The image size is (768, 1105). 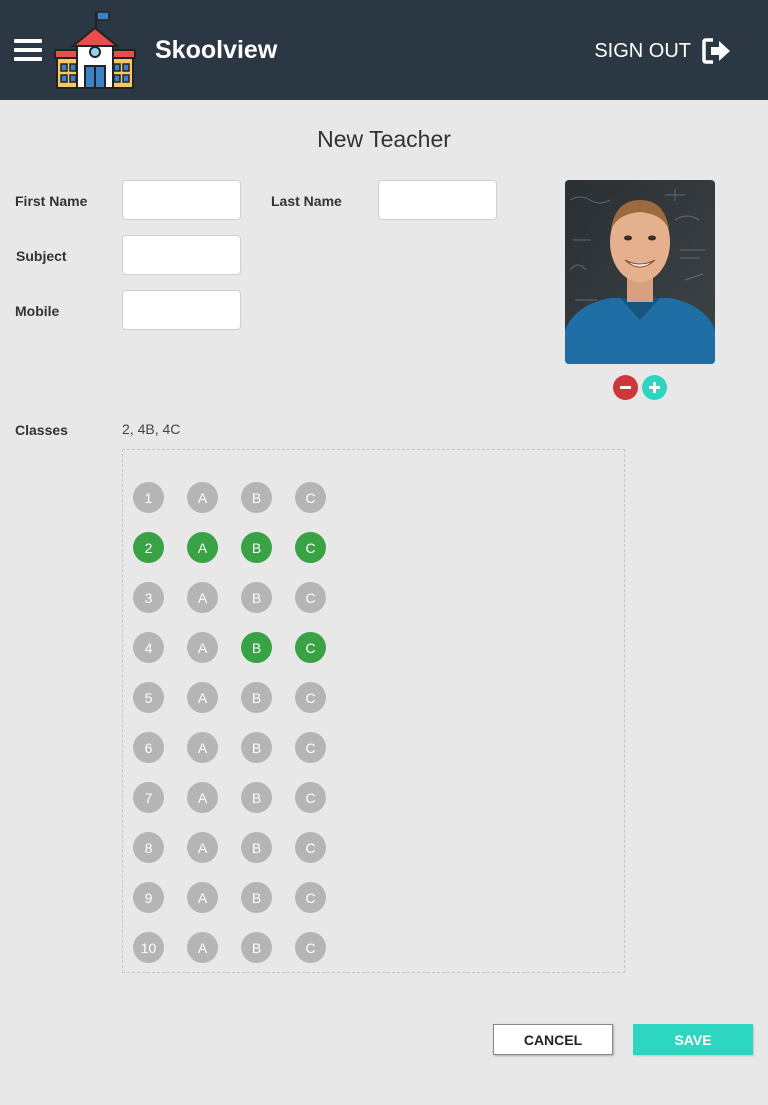 What do you see at coordinates (148, 747) in the screenshot?
I see `grade-chip: 6` at bounding box center [148, 747].